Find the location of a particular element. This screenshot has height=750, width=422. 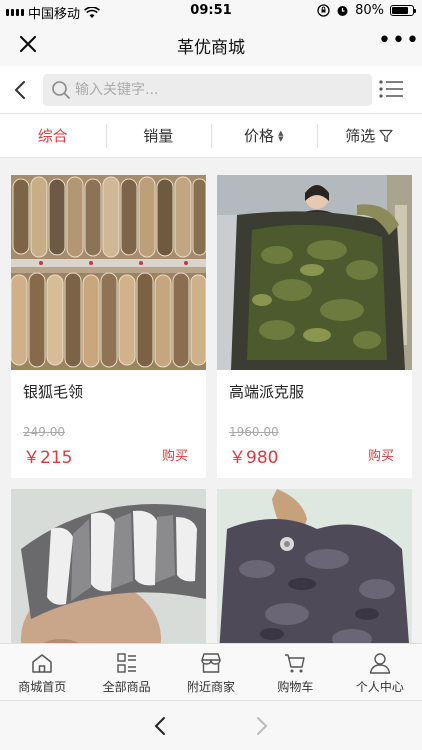

nav-profile: 个人中心 is located at coordinates (380, 672).